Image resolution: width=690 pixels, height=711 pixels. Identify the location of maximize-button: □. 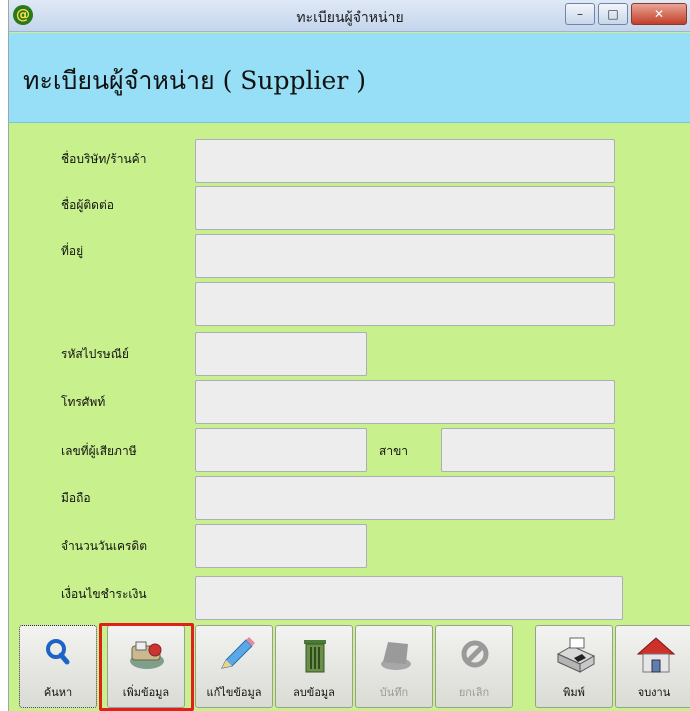
(613, 14).